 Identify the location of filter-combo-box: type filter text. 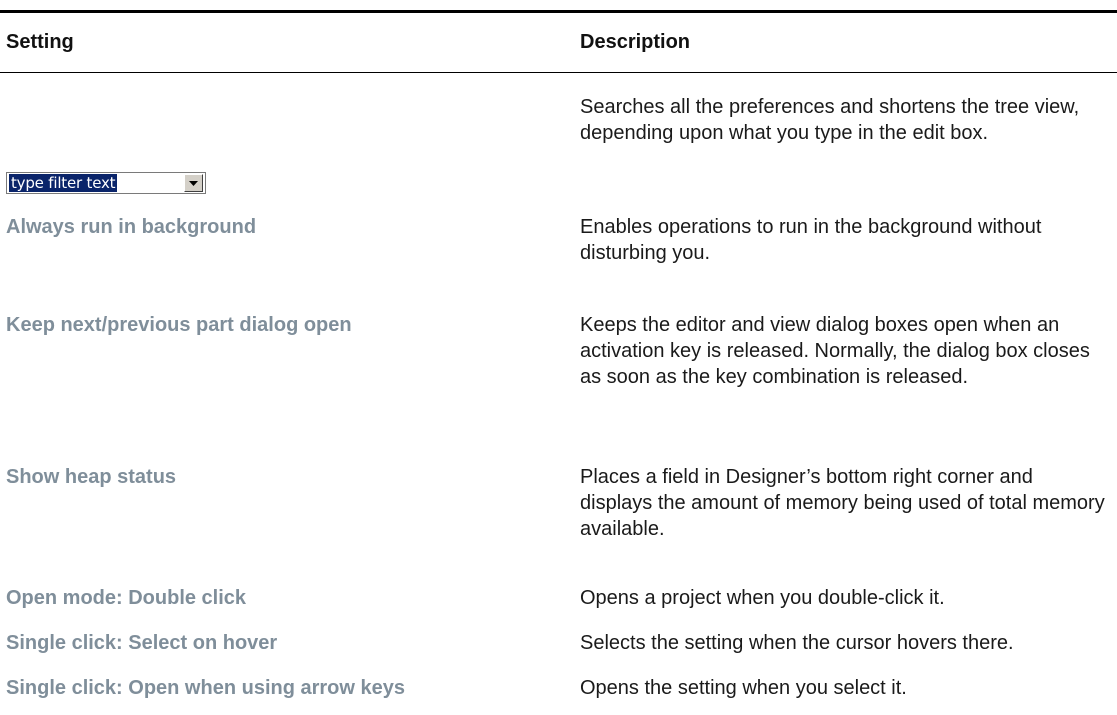
(106, 183).